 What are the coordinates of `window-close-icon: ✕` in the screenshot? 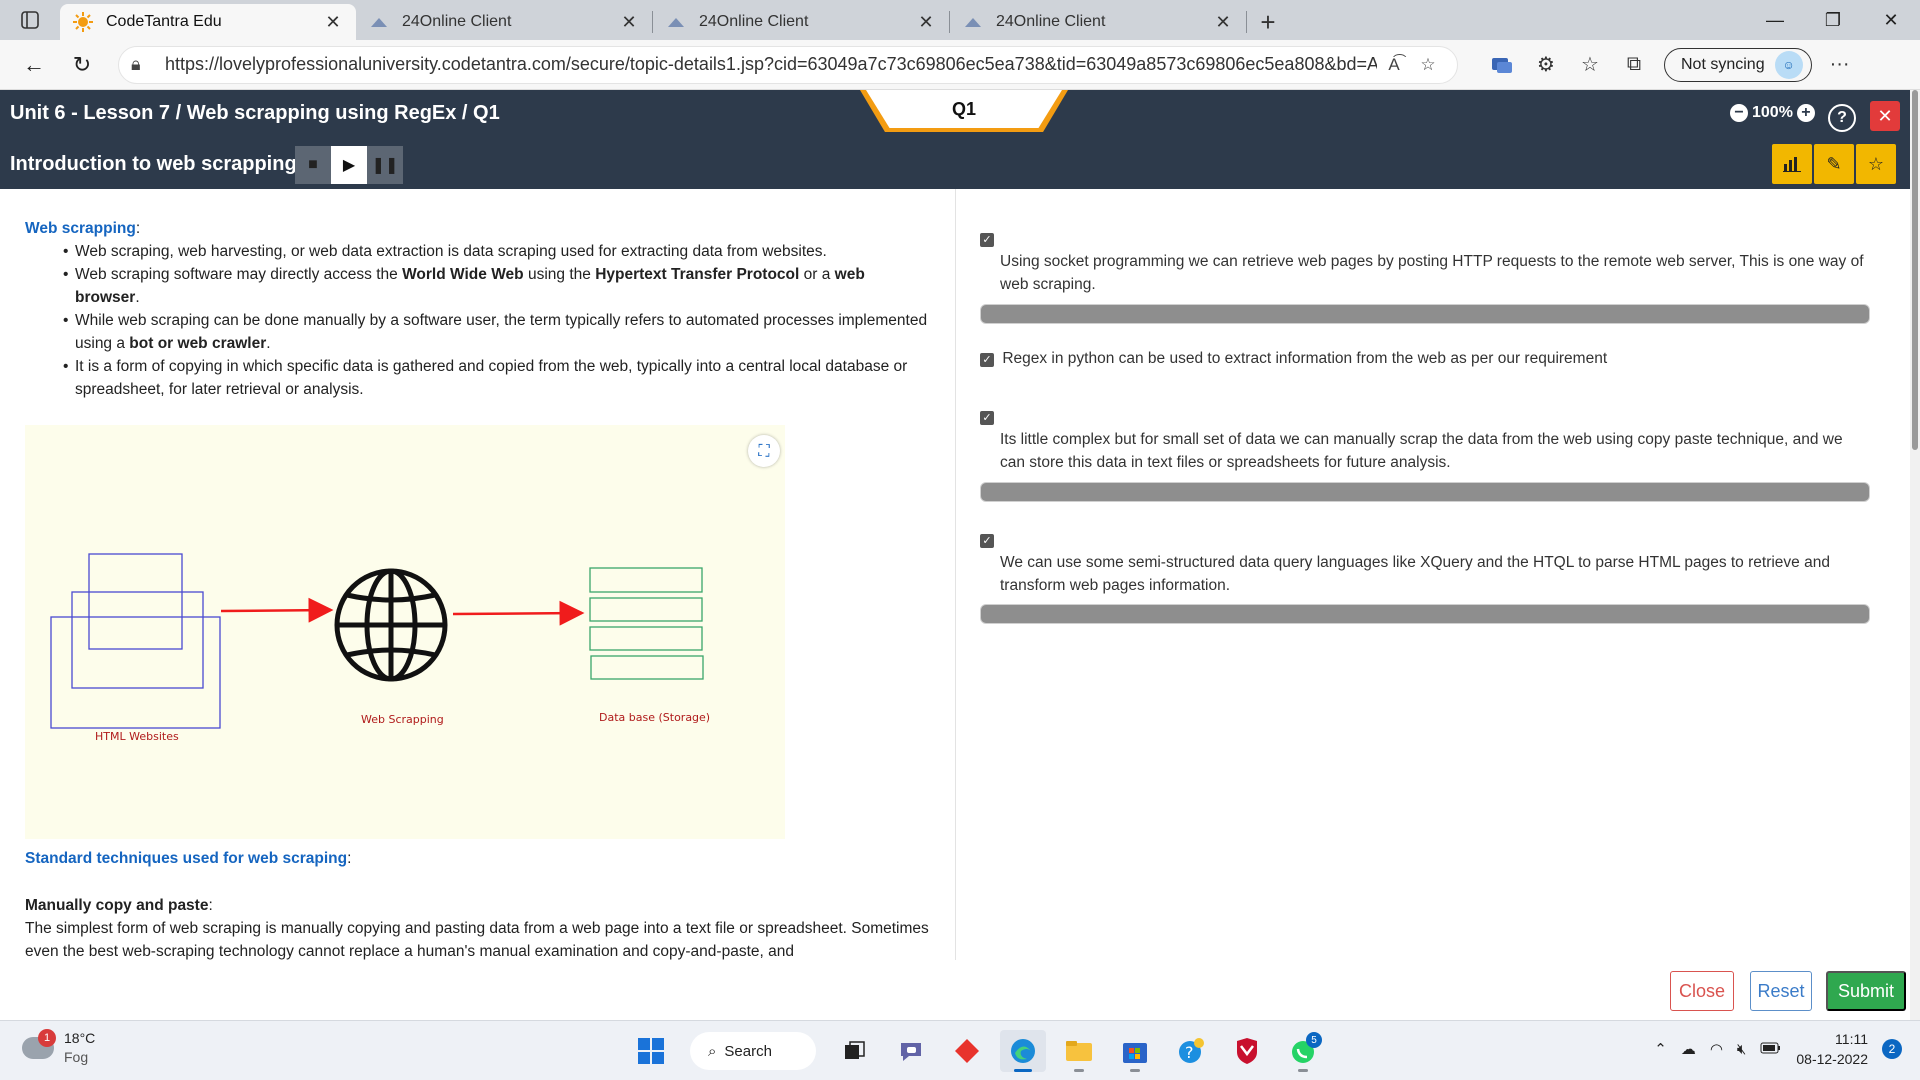 It's located at (1891, 20).